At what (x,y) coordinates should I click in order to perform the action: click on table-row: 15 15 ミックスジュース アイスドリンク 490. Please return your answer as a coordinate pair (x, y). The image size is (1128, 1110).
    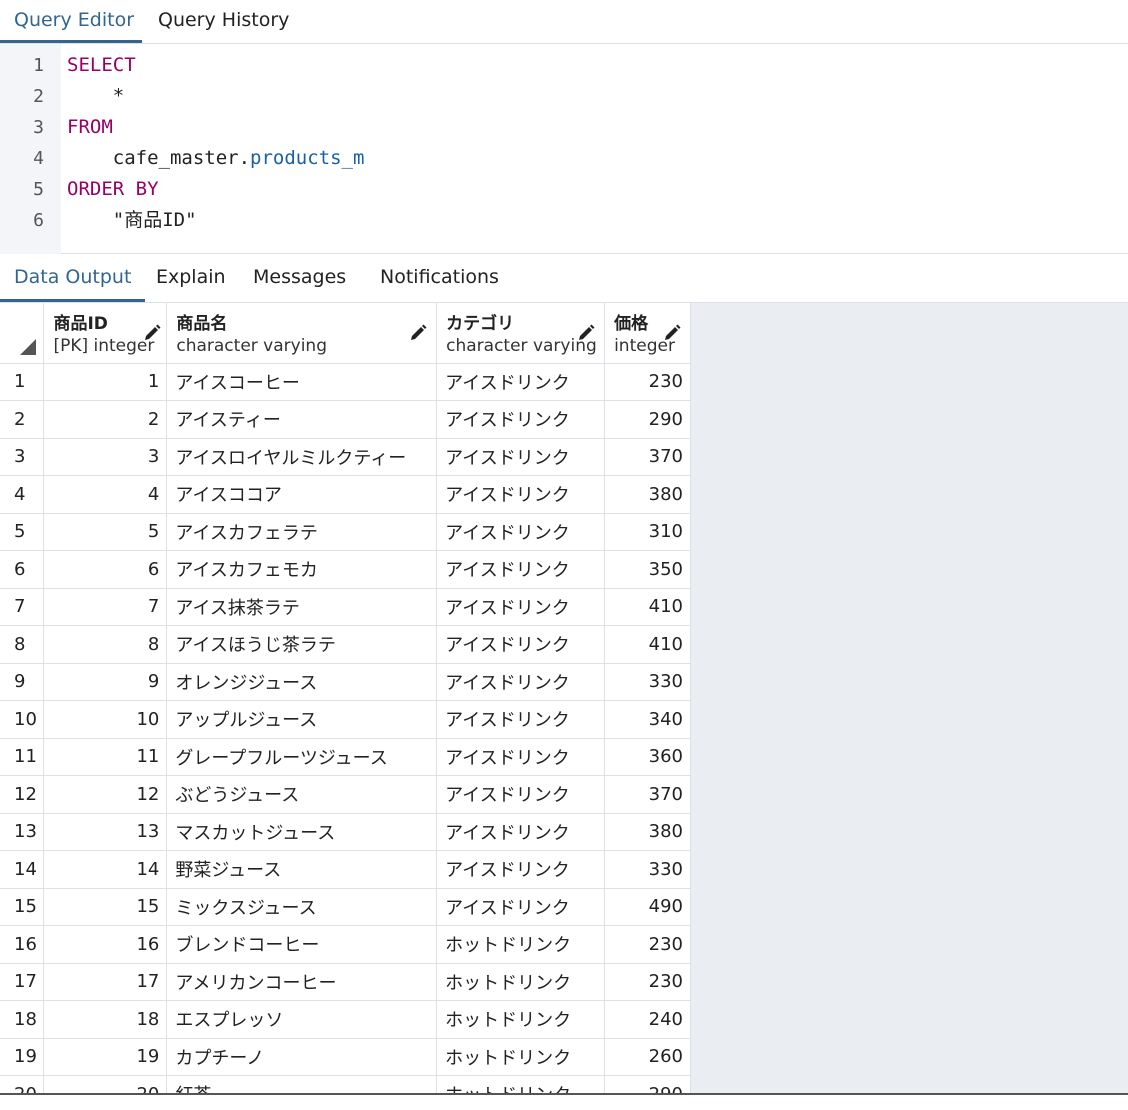
    Looking at the image, I should click on (345, 907).